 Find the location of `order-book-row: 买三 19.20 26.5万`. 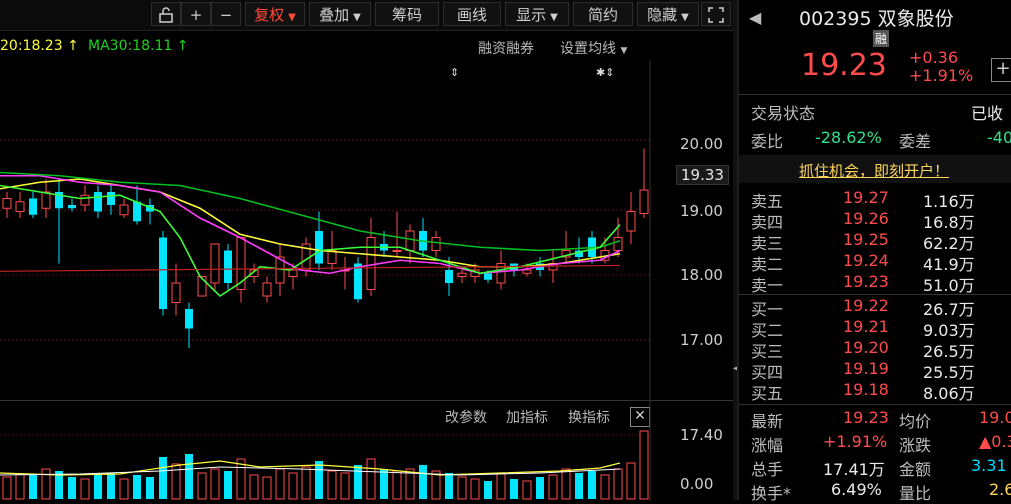

order-book-row: 买三 19.20 26.5万 is located at coordinates (875, 349).